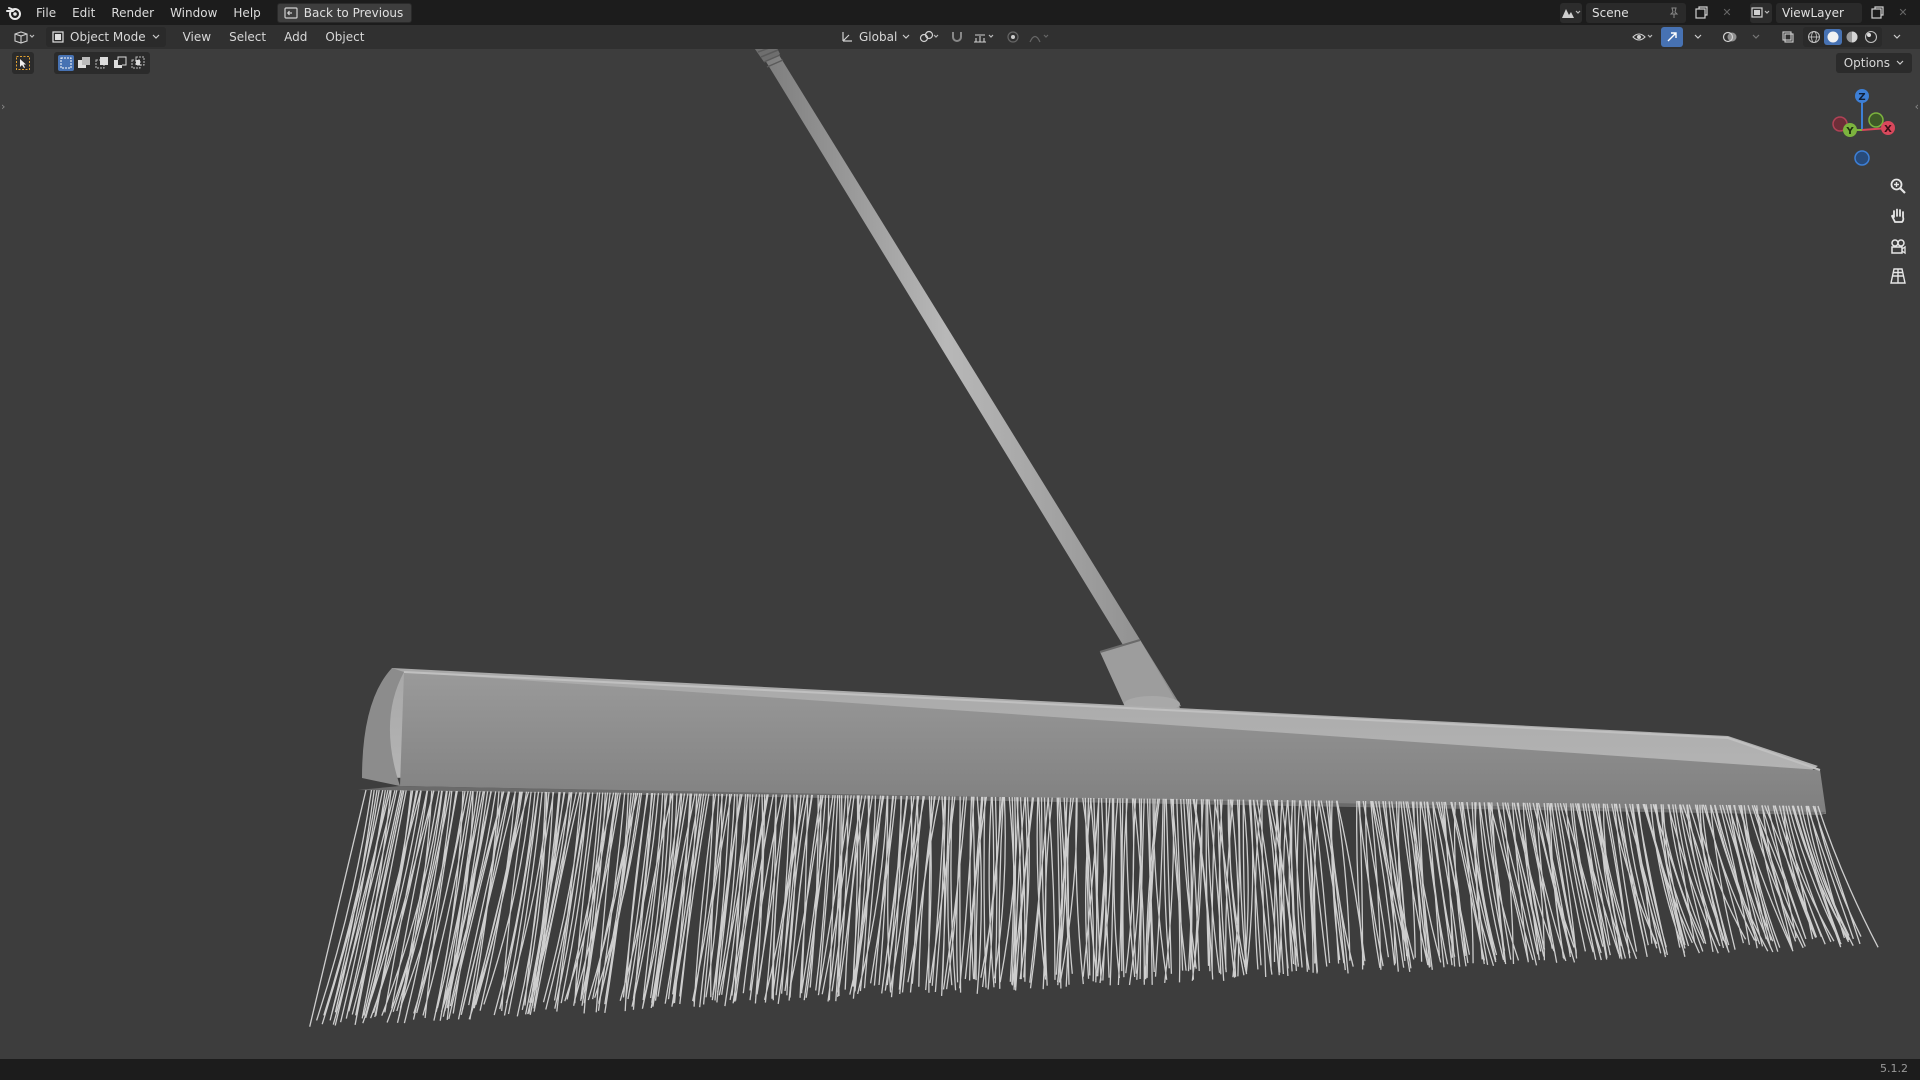 This screenshot has height=1080, width=1920. I want to click on delete-view-layer-button: ✕, so click(1903, 13).